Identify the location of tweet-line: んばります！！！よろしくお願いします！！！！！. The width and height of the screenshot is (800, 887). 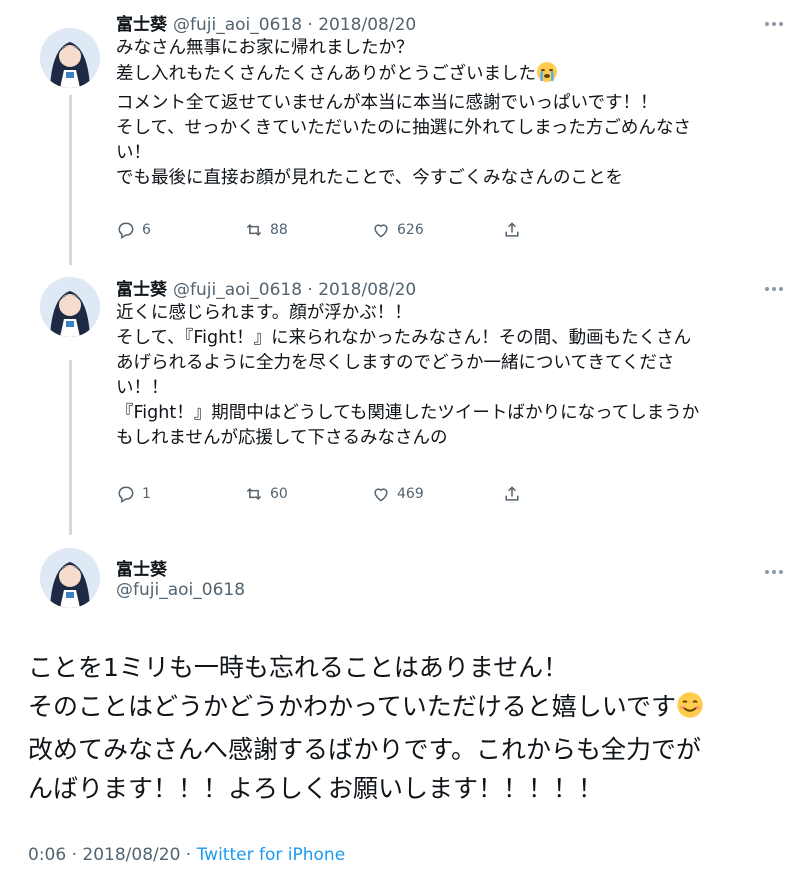
(316, 788).